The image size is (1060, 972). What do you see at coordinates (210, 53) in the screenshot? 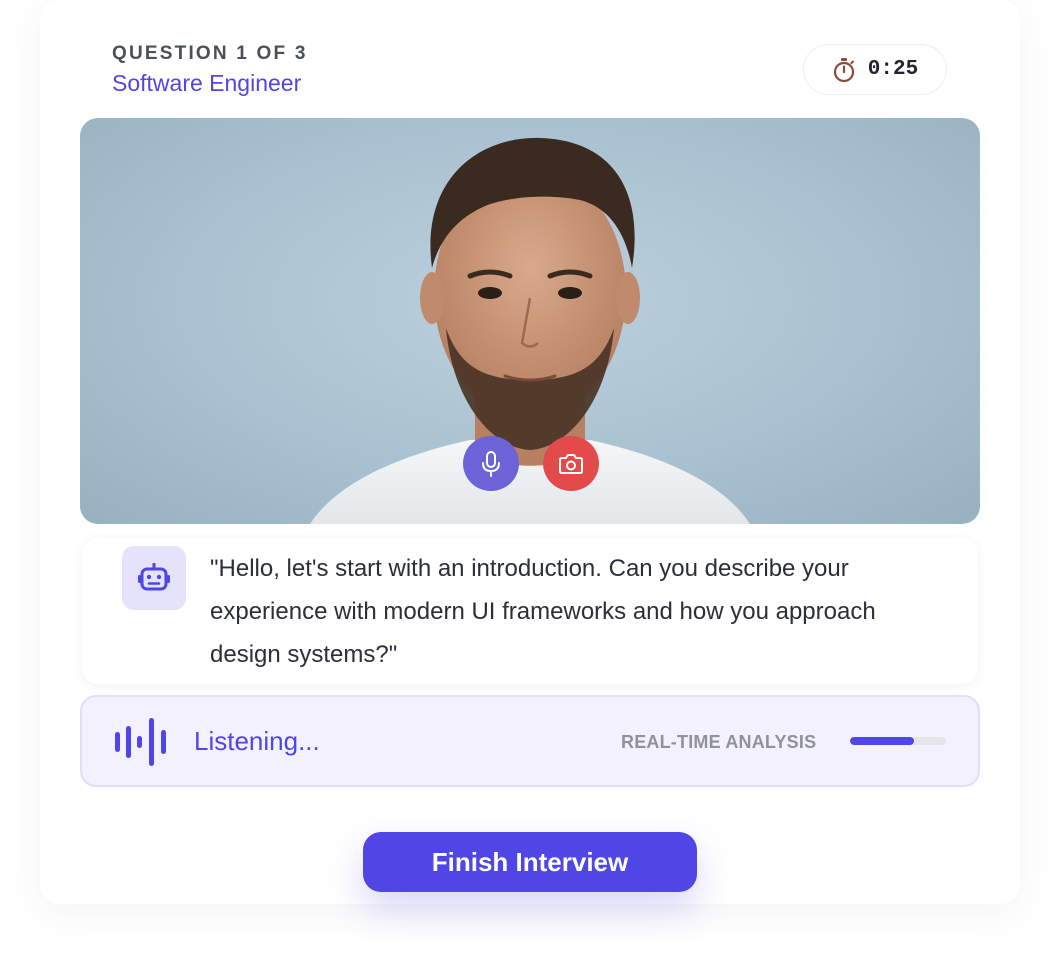
I see `question-progress: QUESTION 1 OF 3` at bounding box center [210, 53].